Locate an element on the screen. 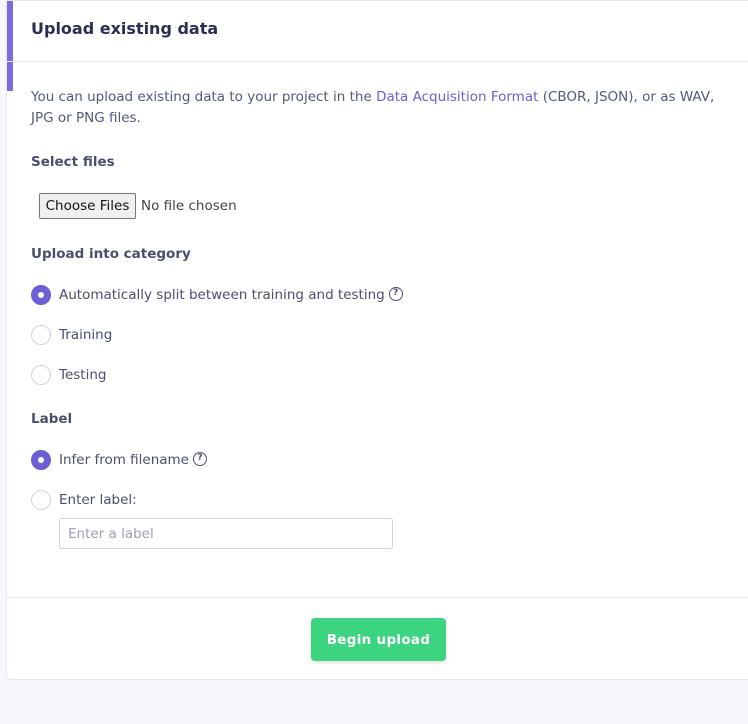  radio-training: Training is located at coordinates (71, 335).